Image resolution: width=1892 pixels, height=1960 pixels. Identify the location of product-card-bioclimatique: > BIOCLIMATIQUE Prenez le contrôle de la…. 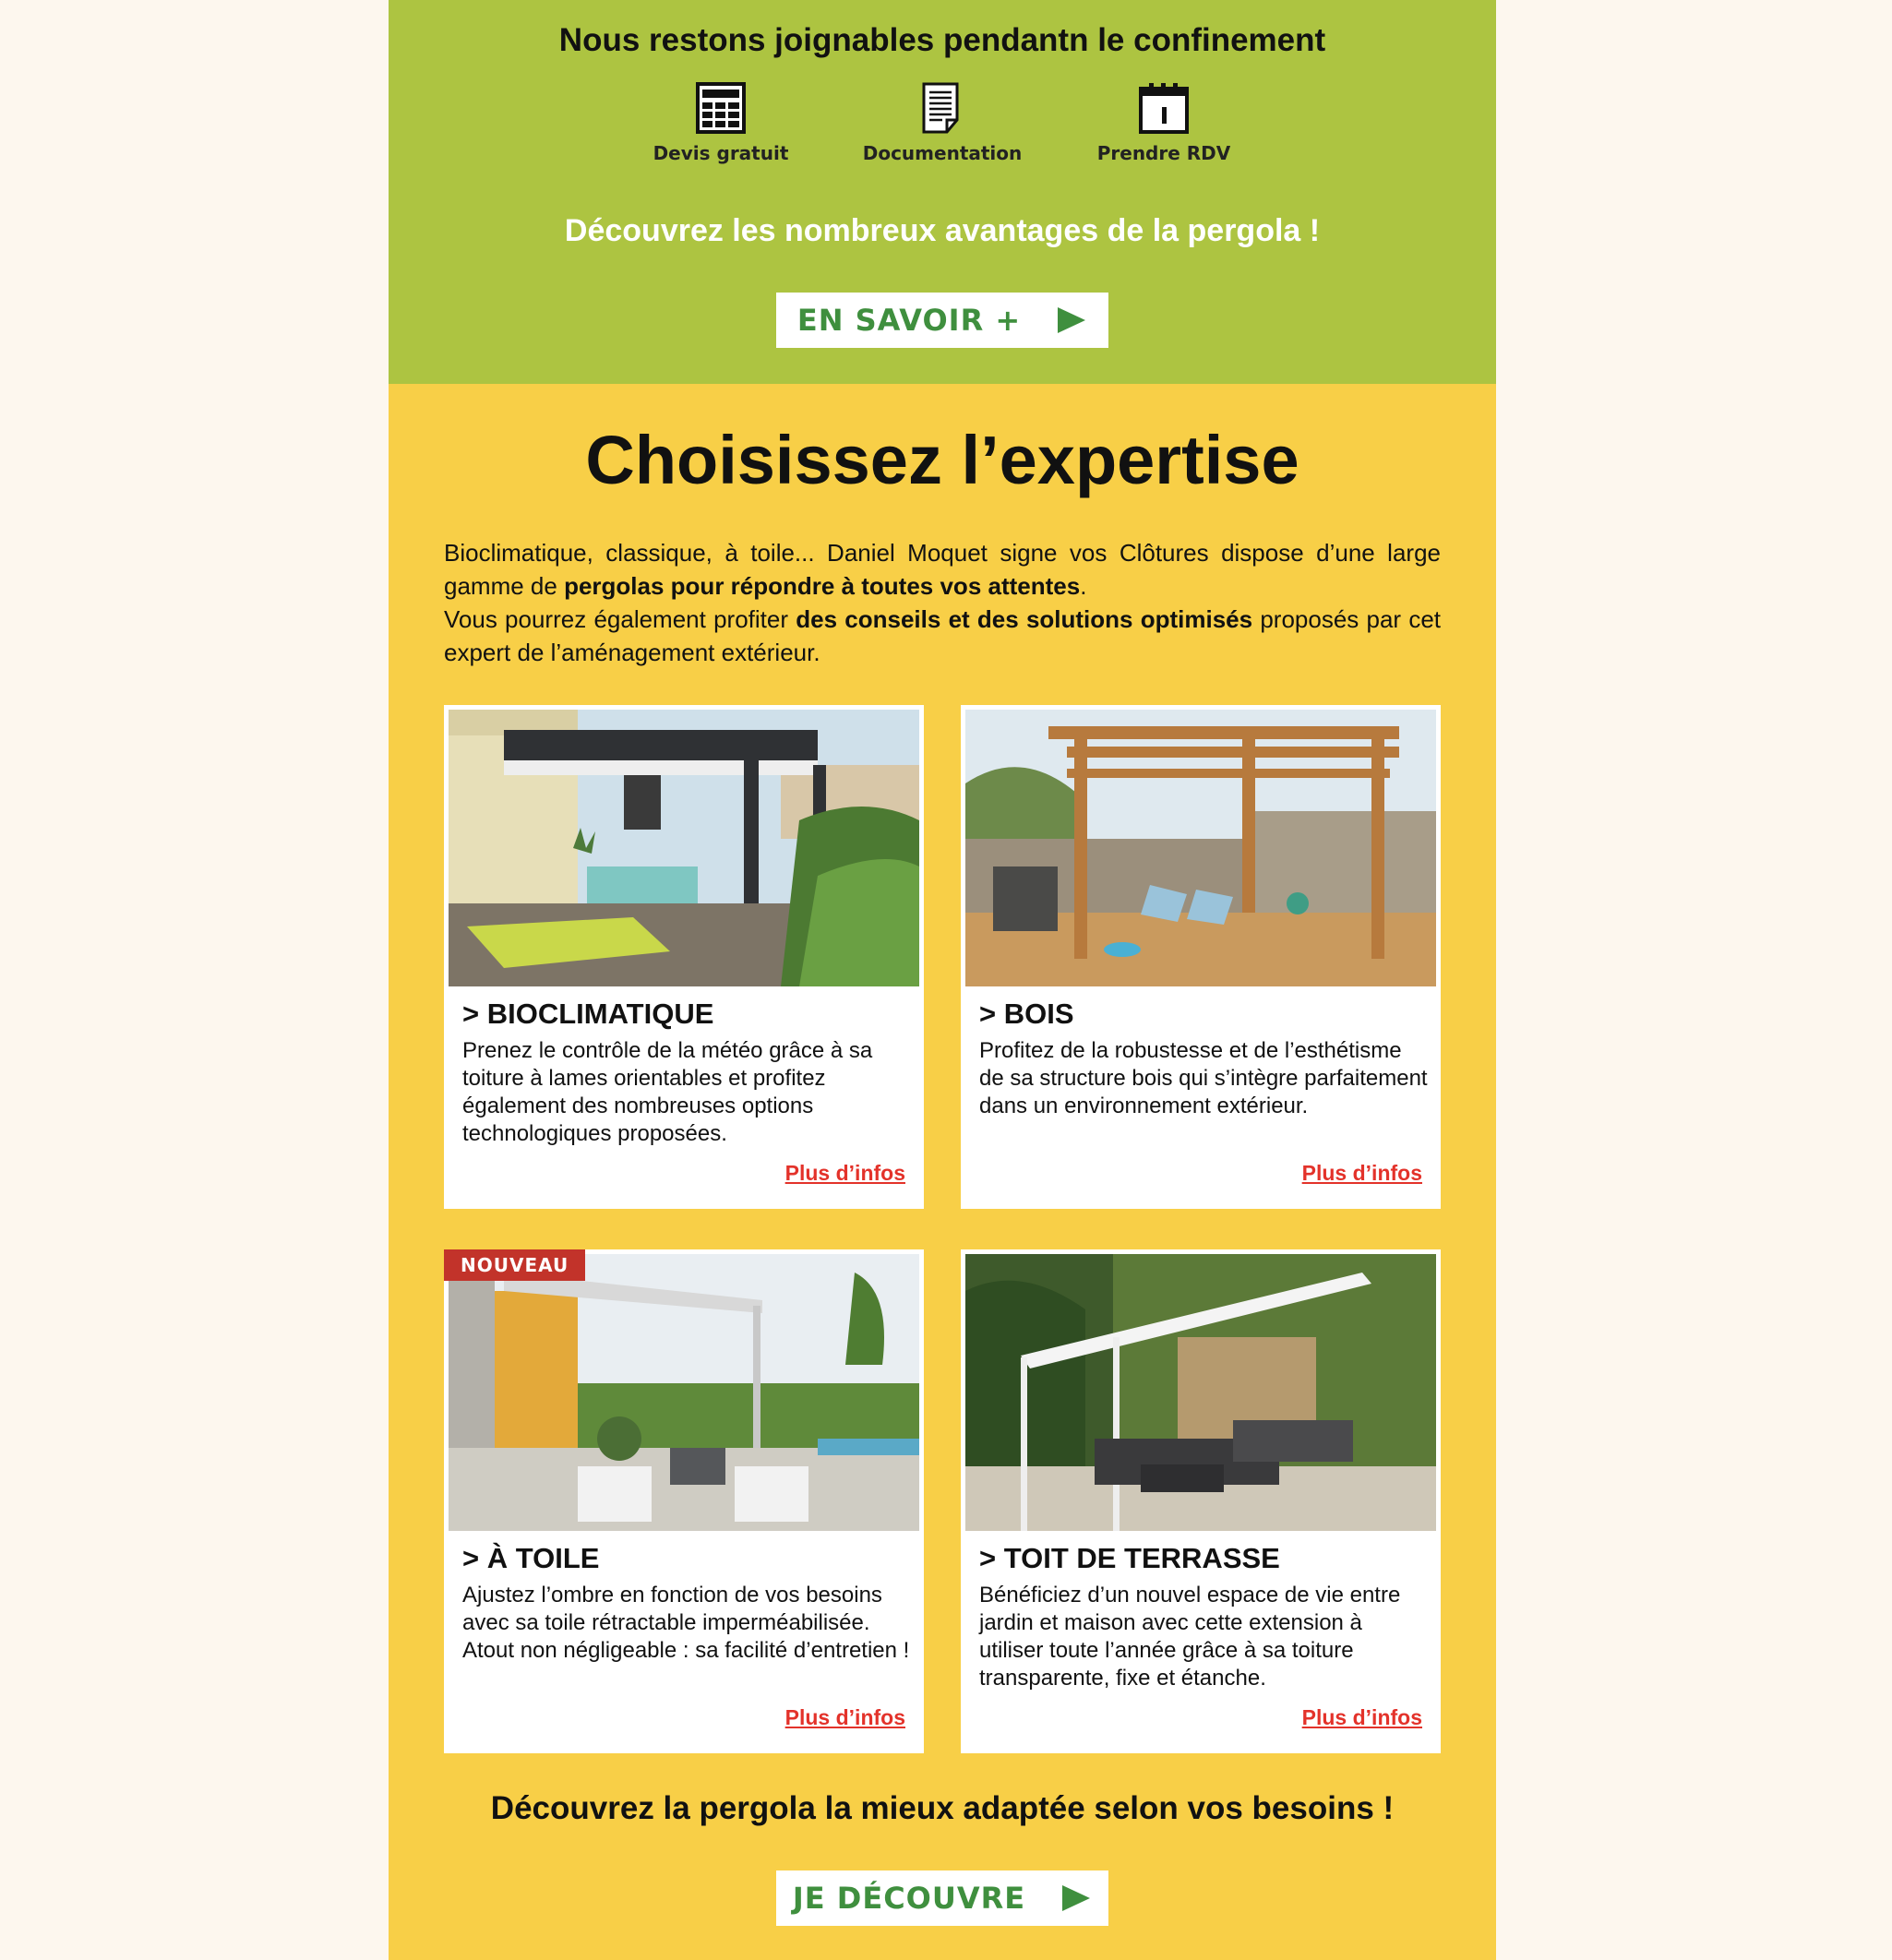
(684, 957).